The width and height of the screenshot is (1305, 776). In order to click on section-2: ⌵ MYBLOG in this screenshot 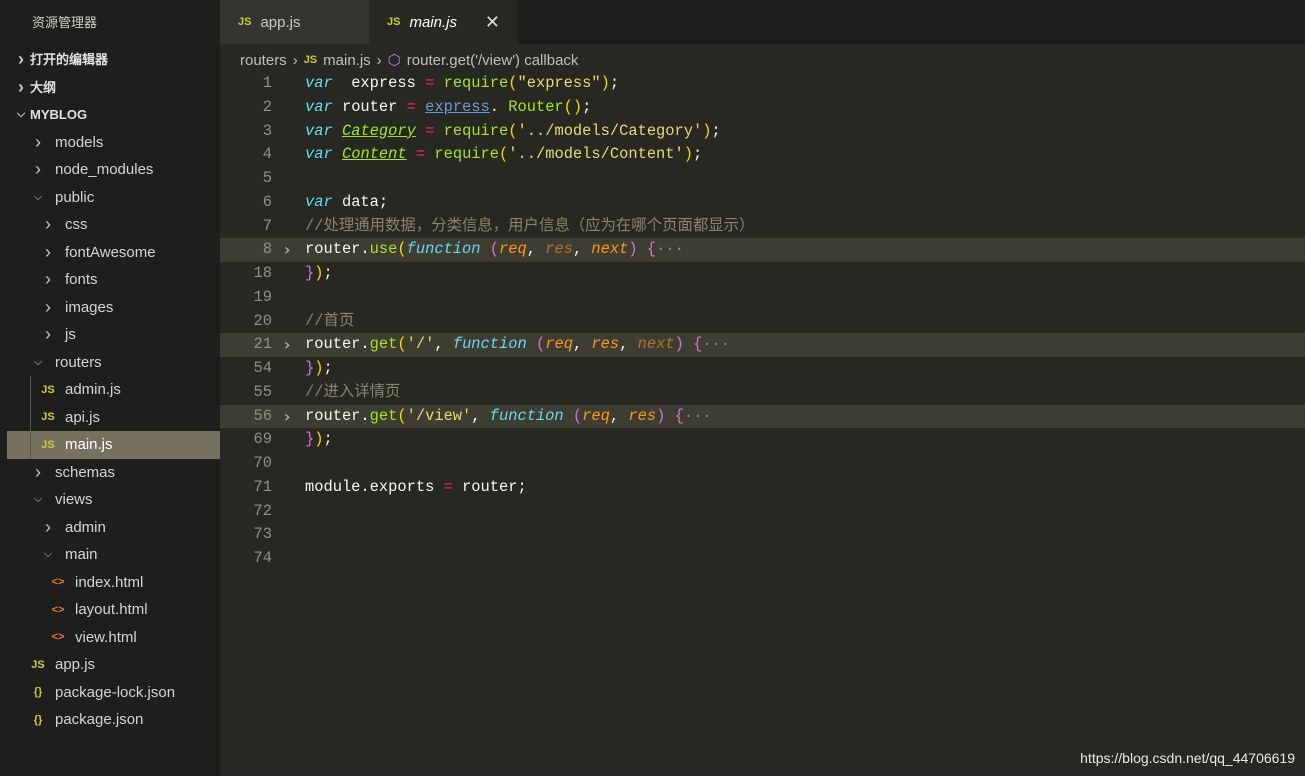, I will do `click(110, 115)`.